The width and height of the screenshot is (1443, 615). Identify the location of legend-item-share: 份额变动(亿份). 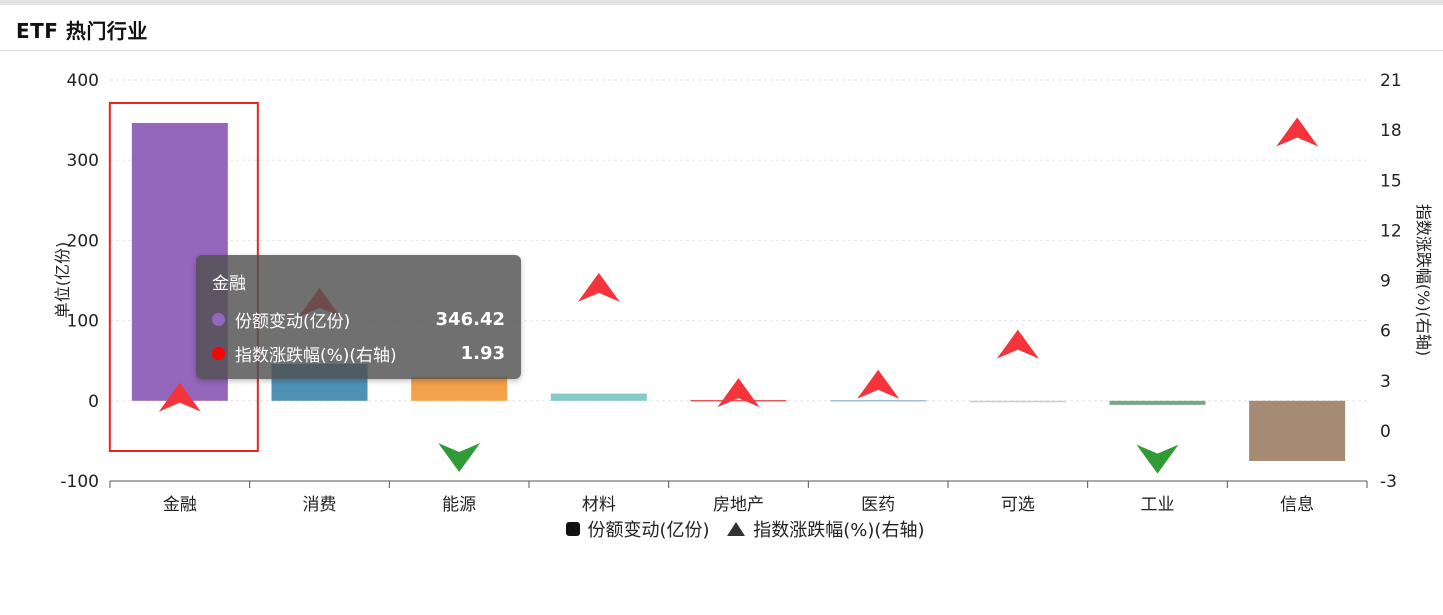
(637, 529).